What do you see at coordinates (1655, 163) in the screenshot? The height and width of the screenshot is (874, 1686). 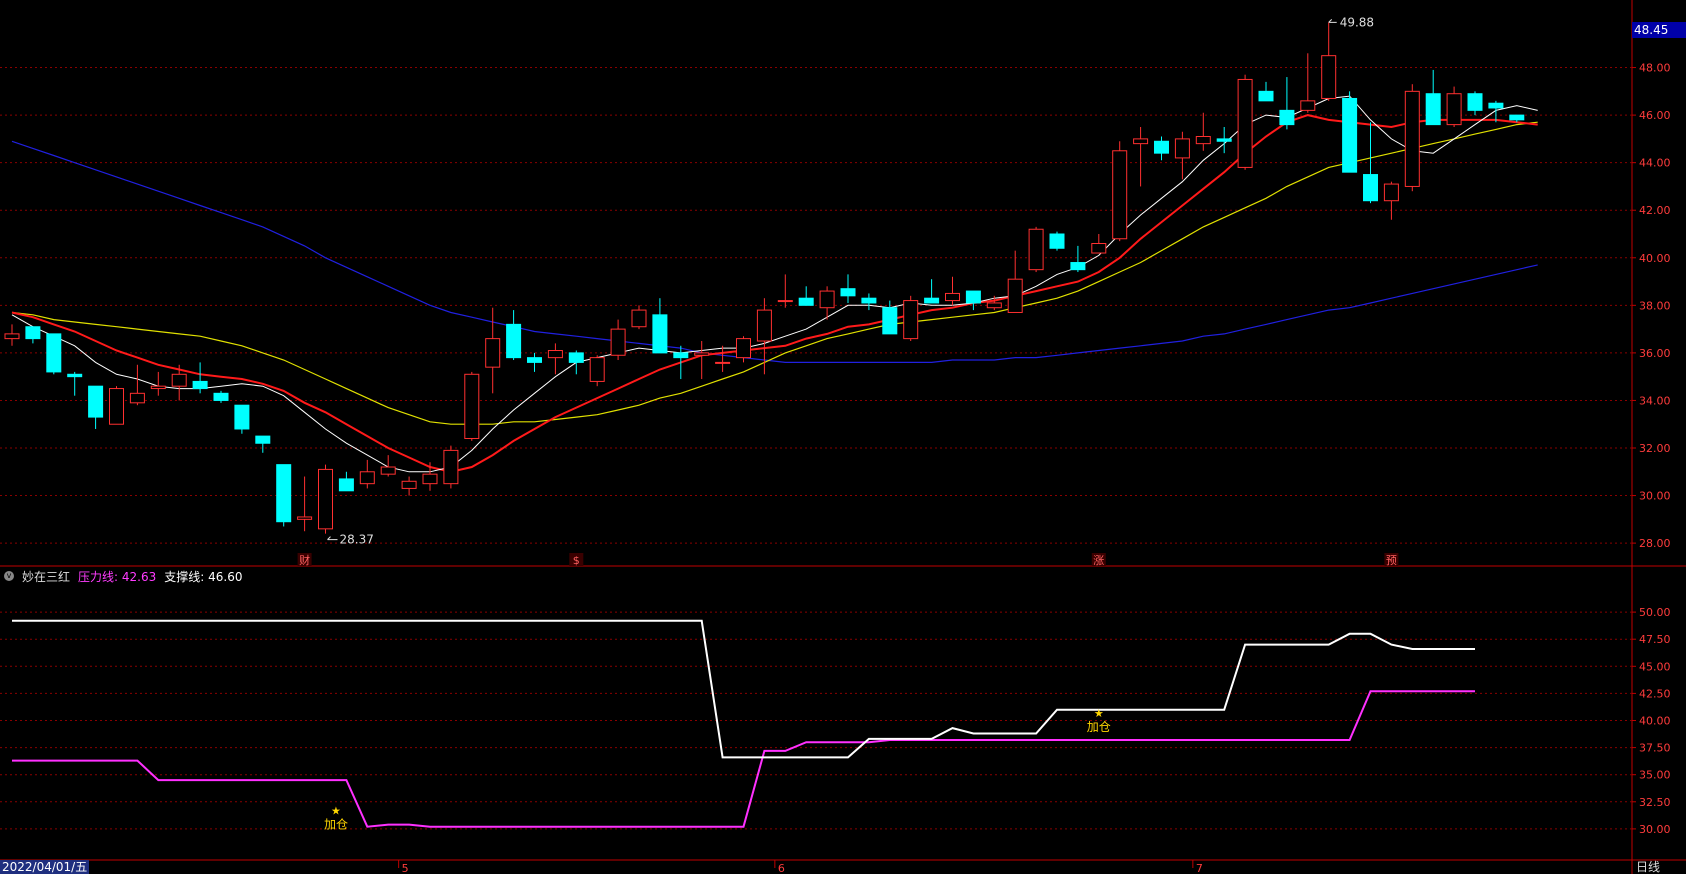 I see `y-tick-label: 44.00` at bounding box center [1655, 163].